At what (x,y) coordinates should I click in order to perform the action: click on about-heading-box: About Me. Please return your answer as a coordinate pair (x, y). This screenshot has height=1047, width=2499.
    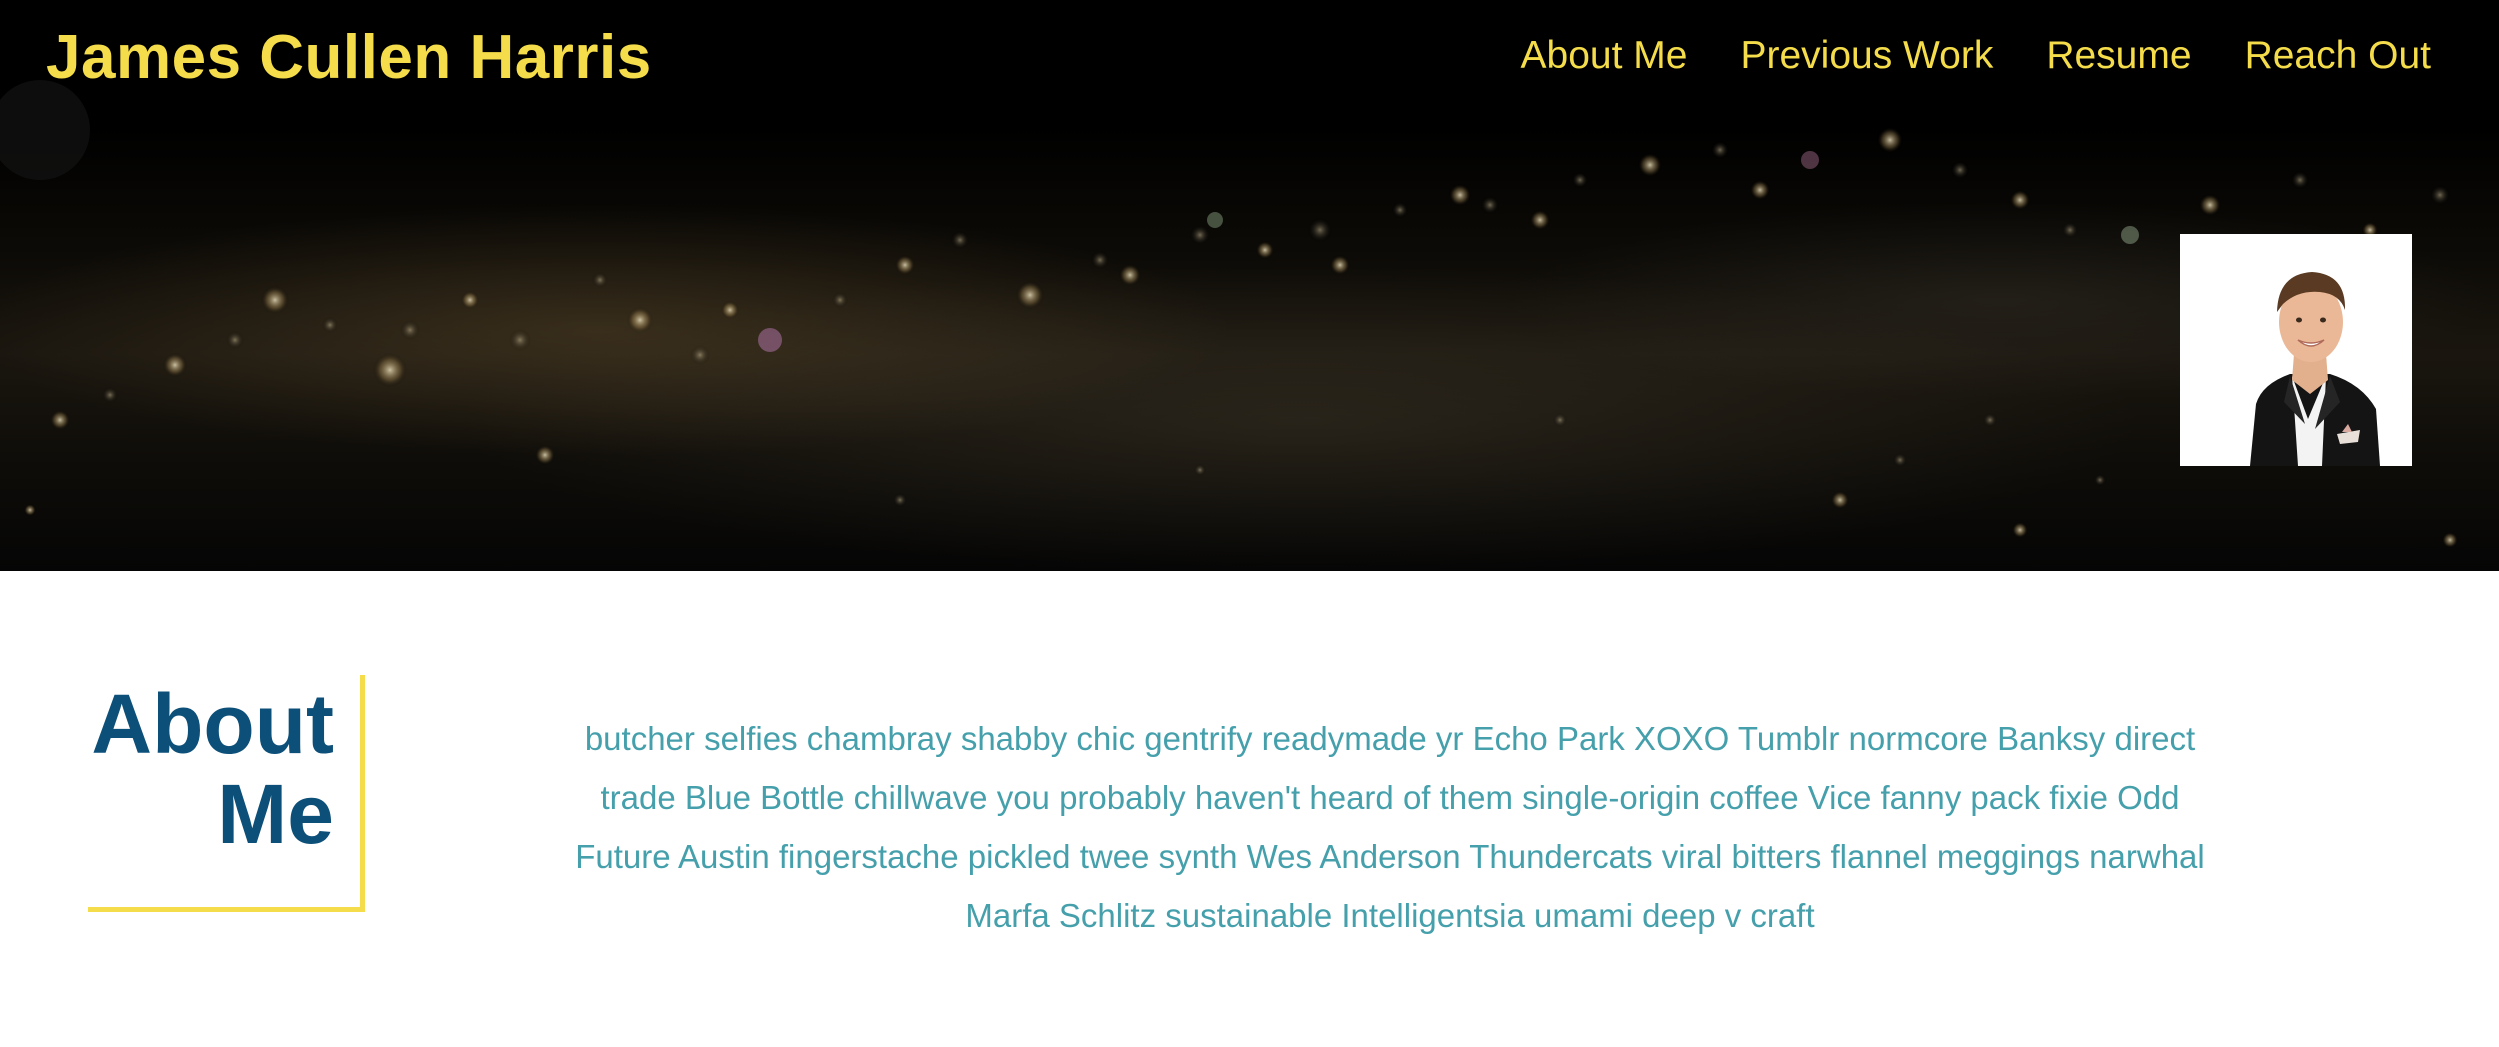
    Looking at the image, I should click on (226, 793).